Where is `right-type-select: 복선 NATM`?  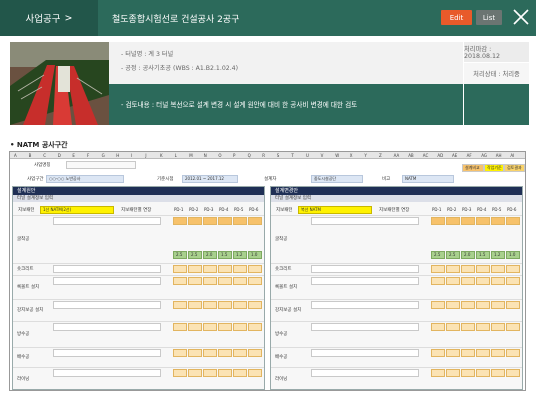 right-type-select: 복선 NATM is located at coordinates (335, 210).